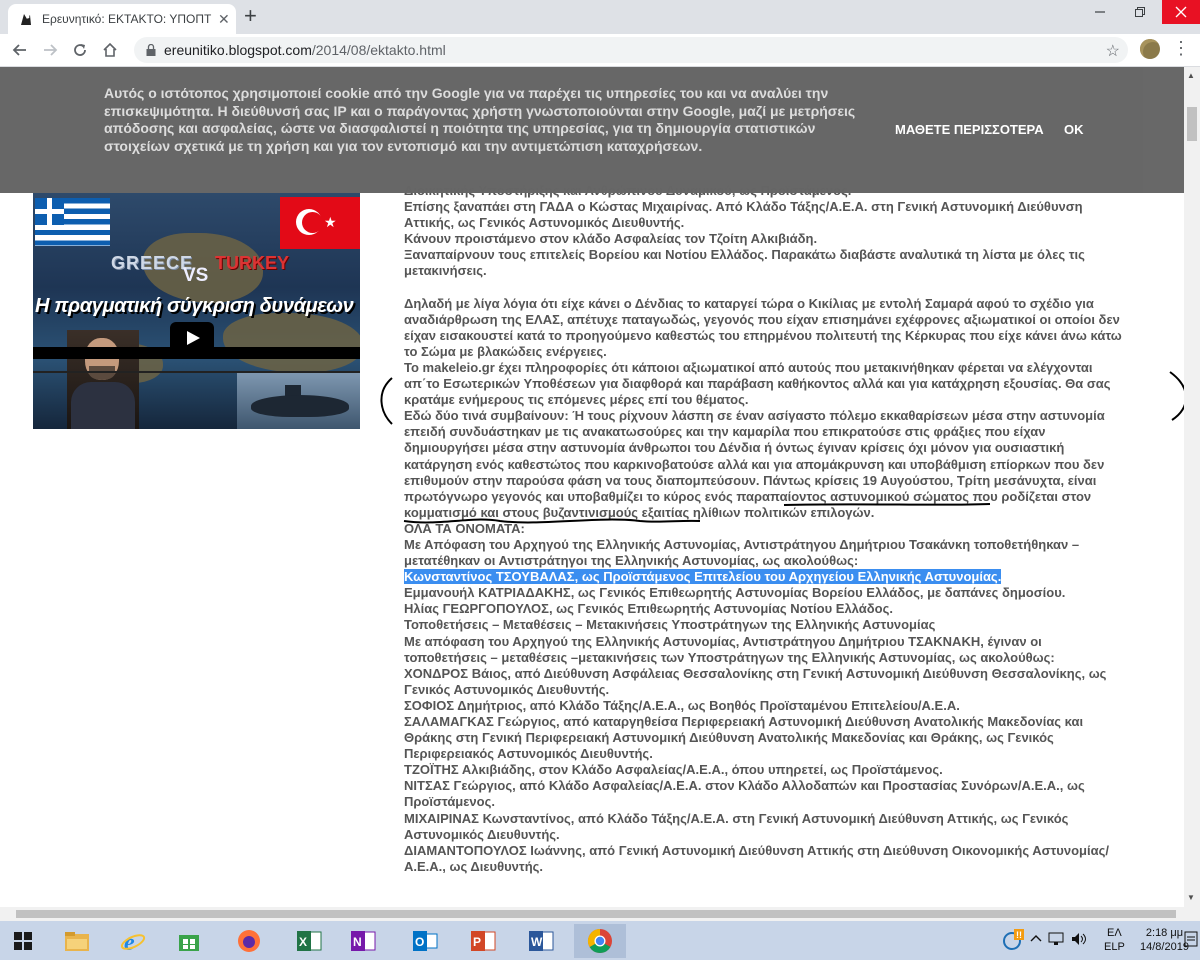  I want to click on chrome-icon, so click(600, 941).